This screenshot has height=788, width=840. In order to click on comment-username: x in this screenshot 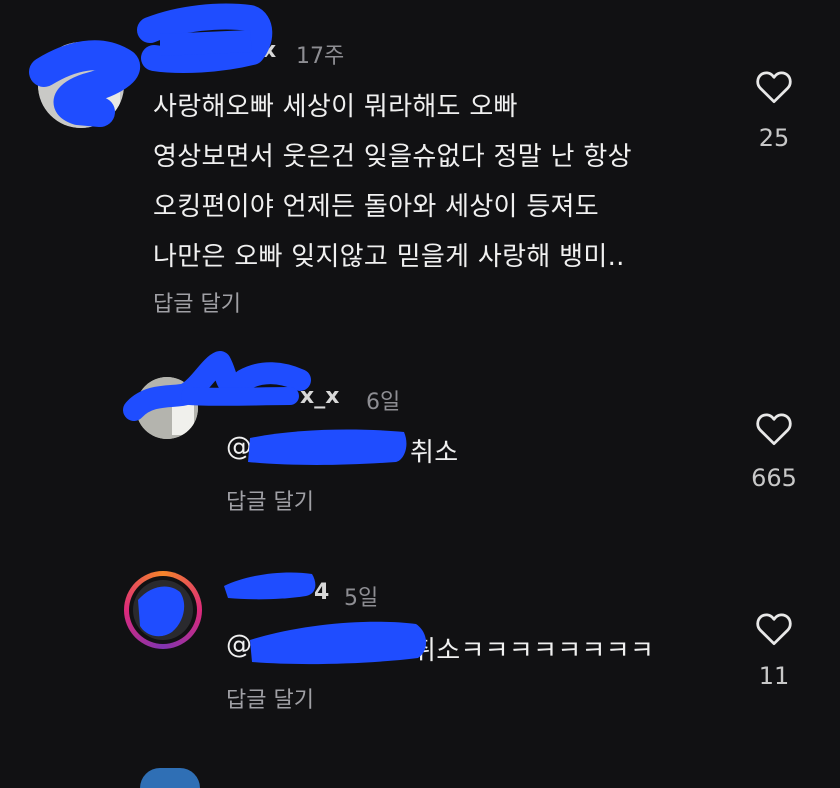, I will do `click(269, 50)`.